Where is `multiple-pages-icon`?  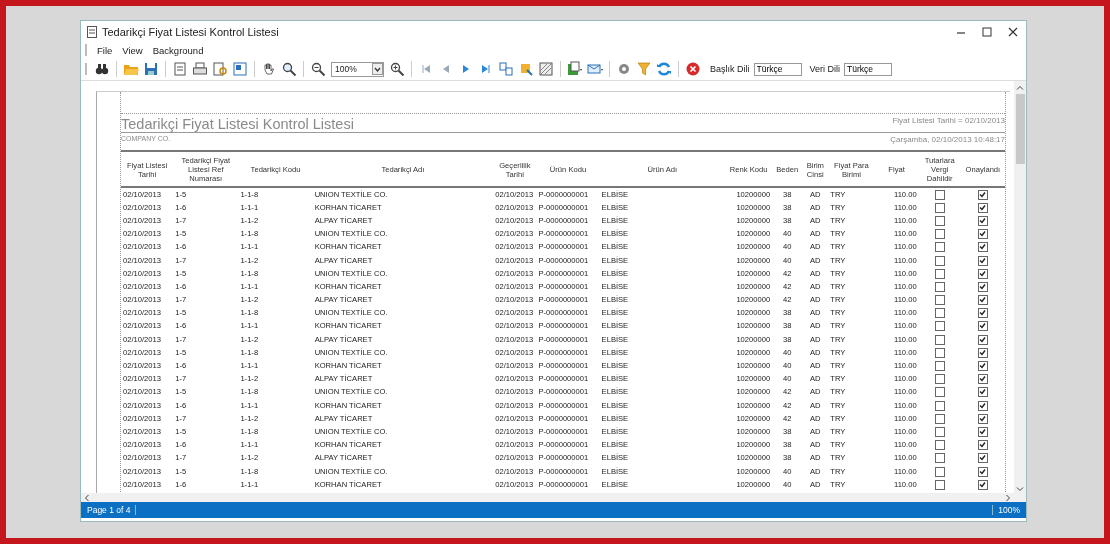 multiple-pages-icon is located at coordinates (506, 69).